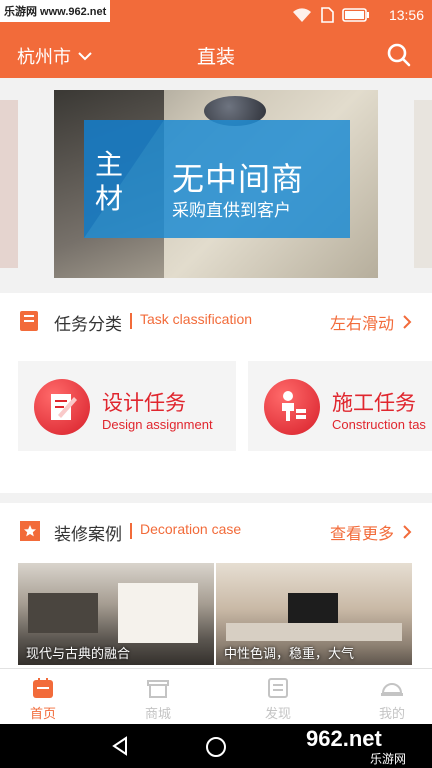  What do you see at coordinates (390, 699) in the screenshot?
I see `tab-mine: 我的` at bounding box center [390, 699].